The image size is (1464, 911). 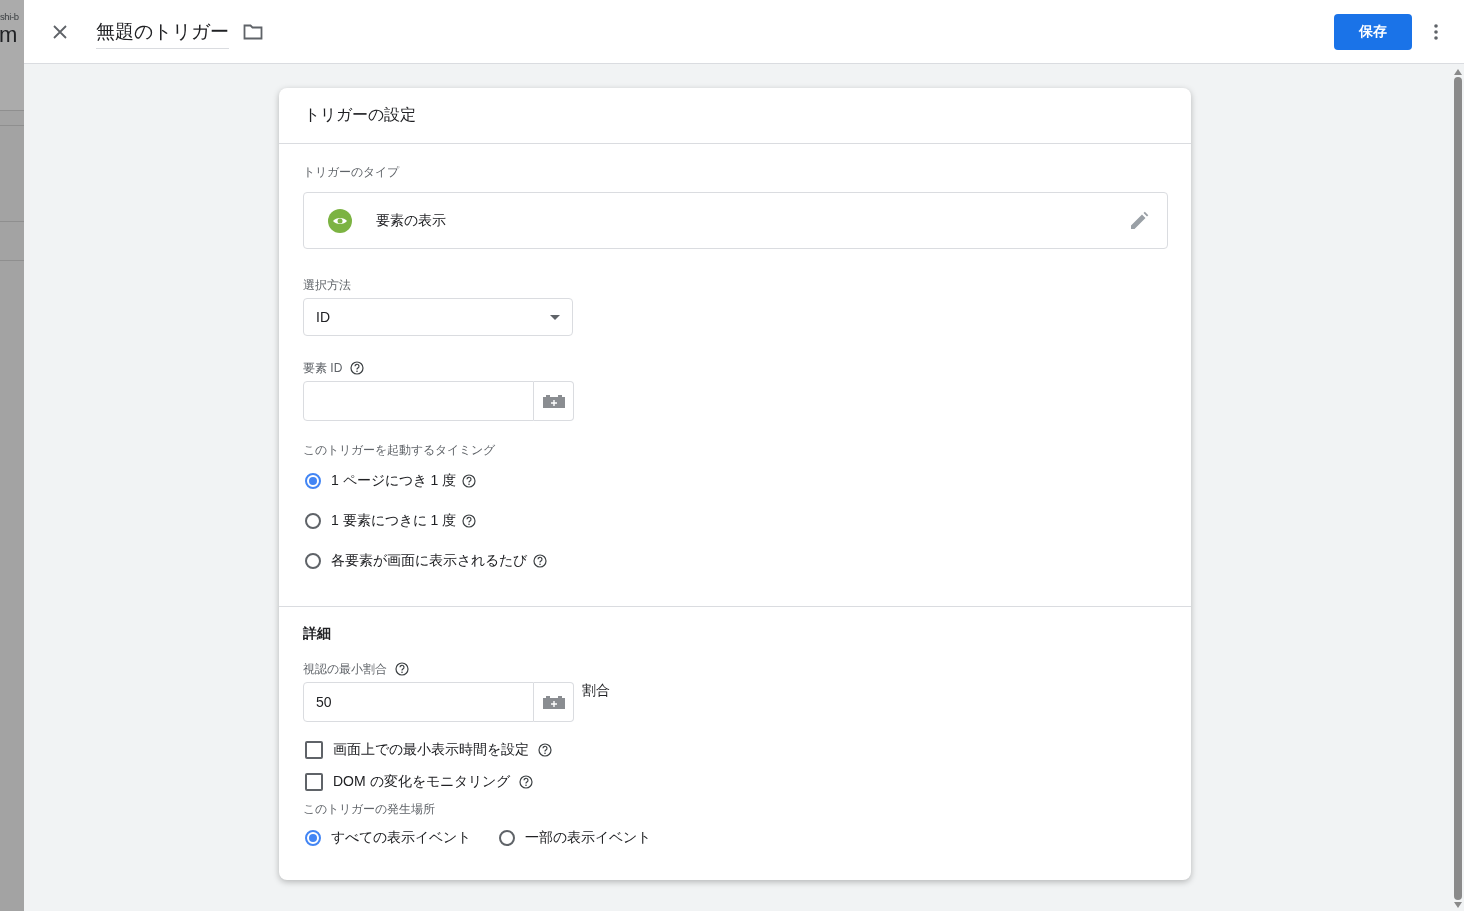 I want to click on background-text: shi-b, so click(x=9, y=16).